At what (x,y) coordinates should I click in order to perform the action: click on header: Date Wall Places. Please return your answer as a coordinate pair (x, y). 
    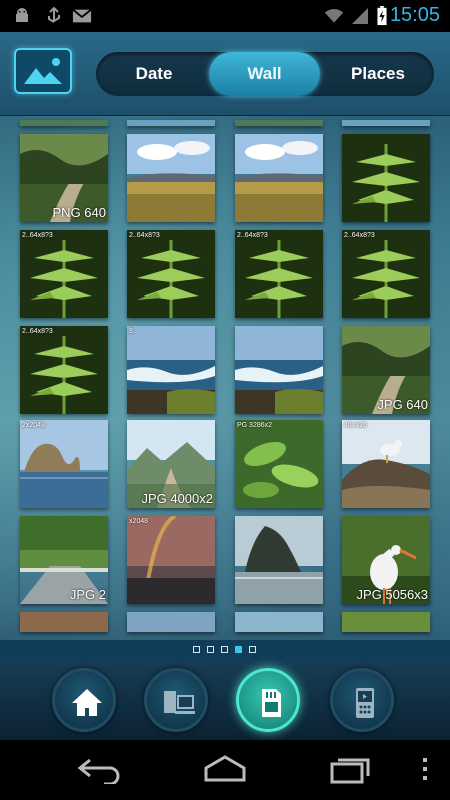
    Looking at the image, I should click on (225, 74).